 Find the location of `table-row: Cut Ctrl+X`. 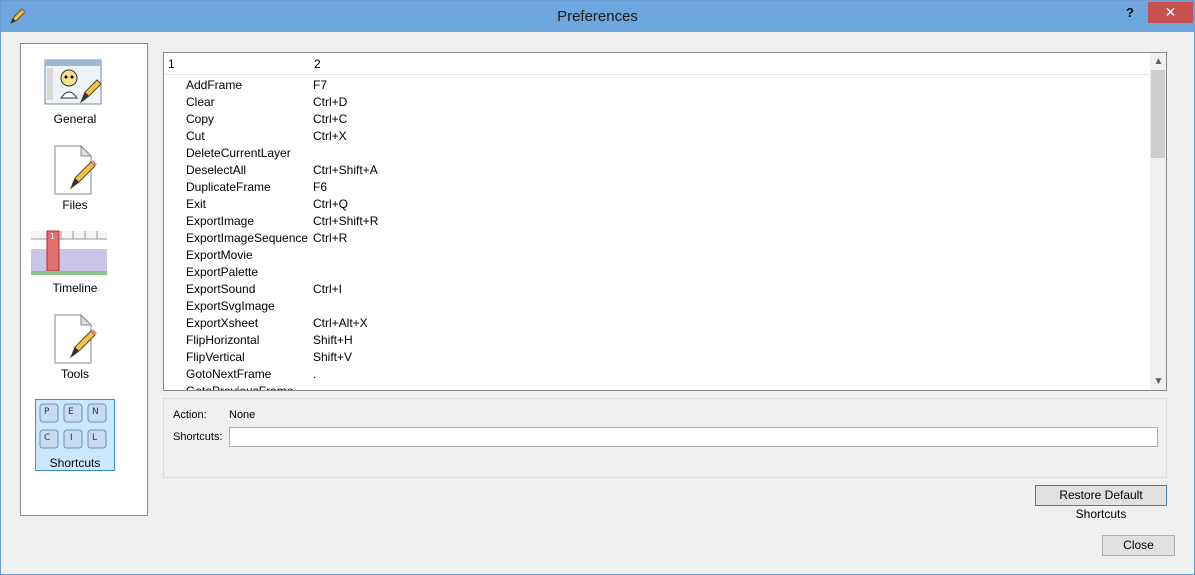

table-row: Cut Ctrl+X is located at coordinates (657, 135).